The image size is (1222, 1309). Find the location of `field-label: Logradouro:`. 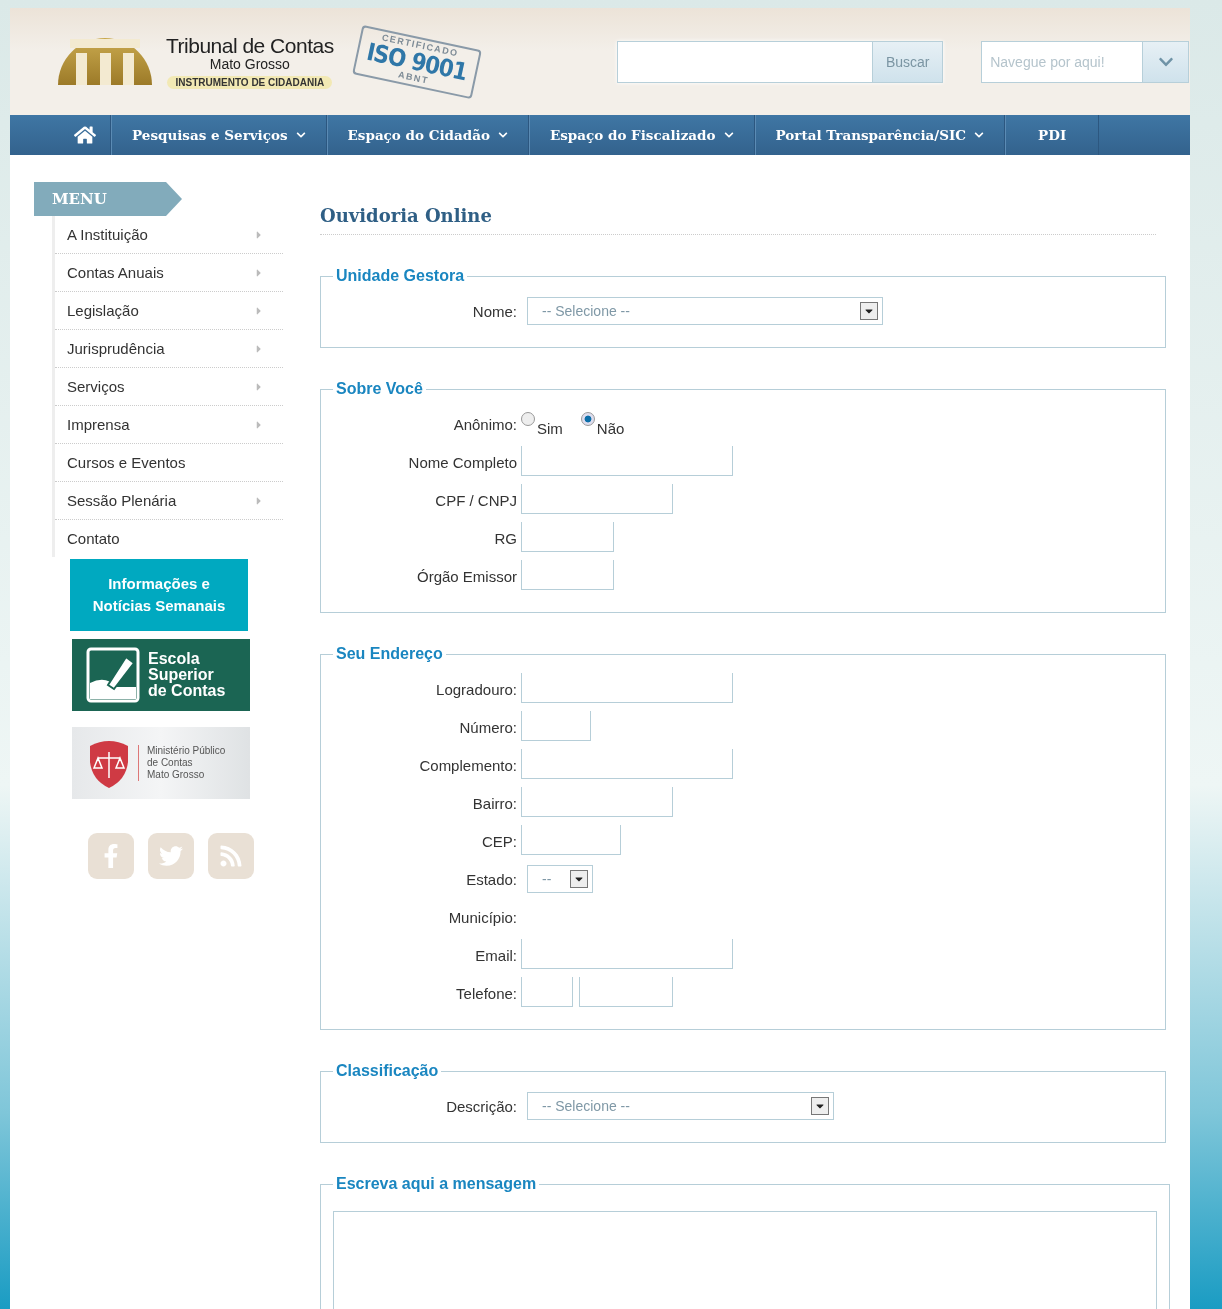

field-label: Logradouro: is located at coordinates (476, 689).